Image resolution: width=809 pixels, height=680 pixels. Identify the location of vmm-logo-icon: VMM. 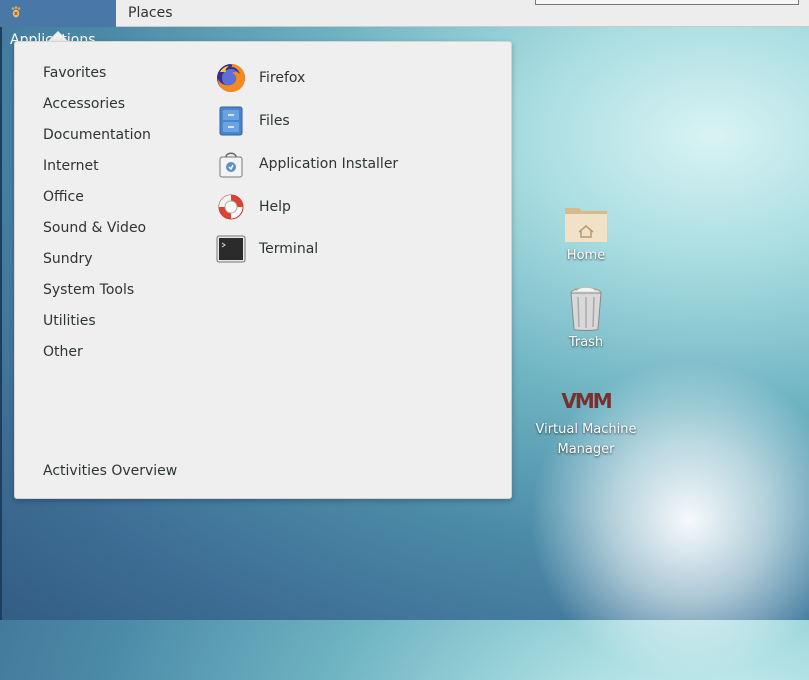
(586, 401).